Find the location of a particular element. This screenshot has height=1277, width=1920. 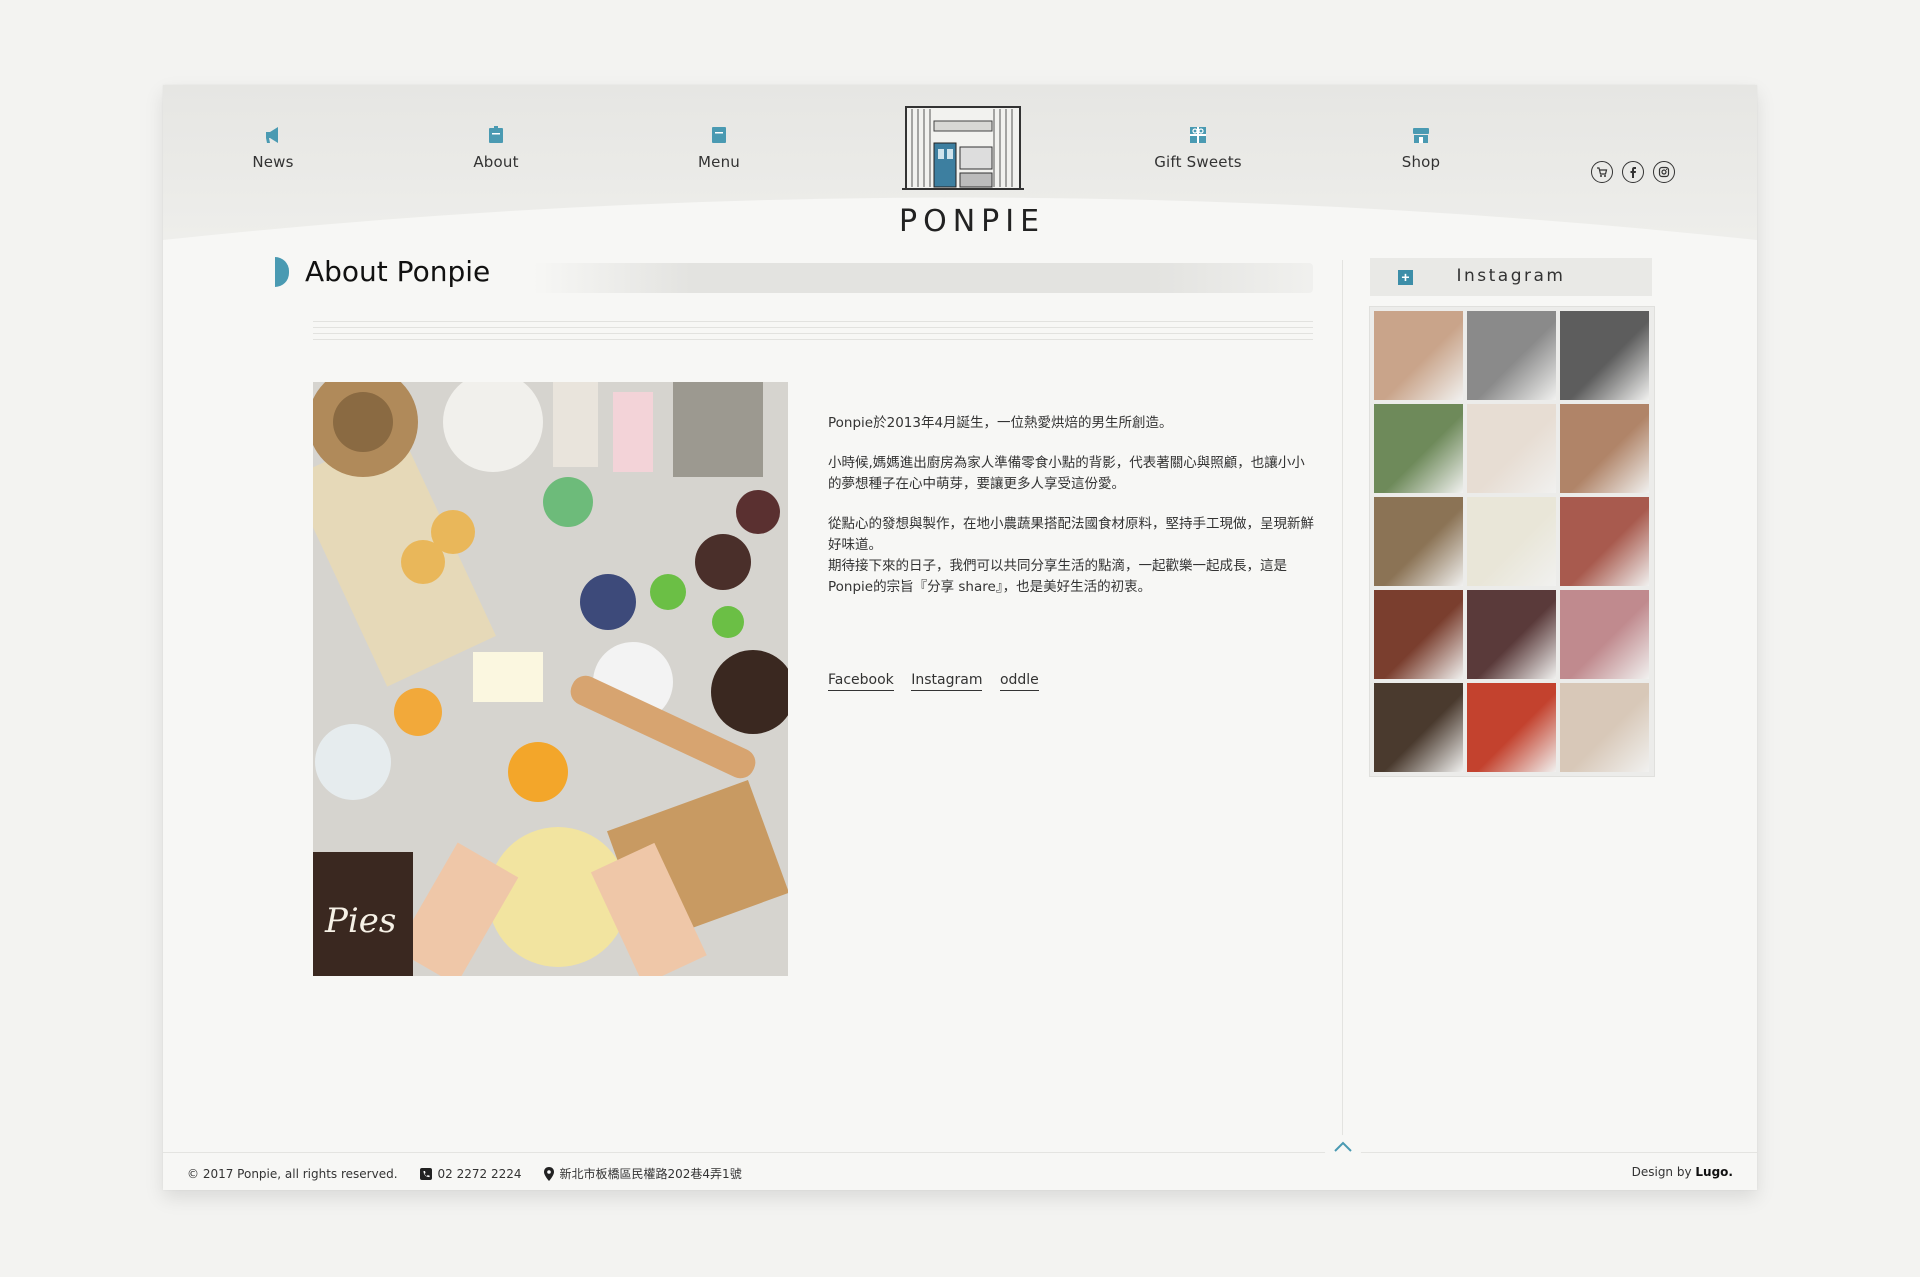

svg-text: Pies is located at coordinates (360, 921).